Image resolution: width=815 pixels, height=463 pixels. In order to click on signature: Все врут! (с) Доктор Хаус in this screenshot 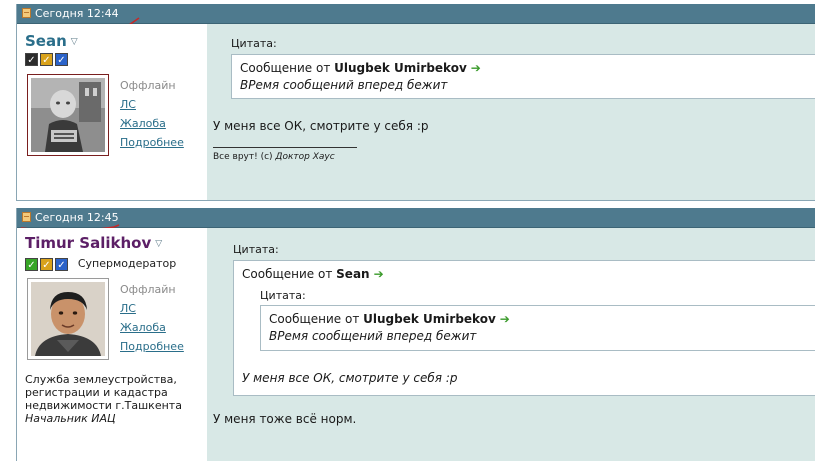, I will do `click(274, 157)`.